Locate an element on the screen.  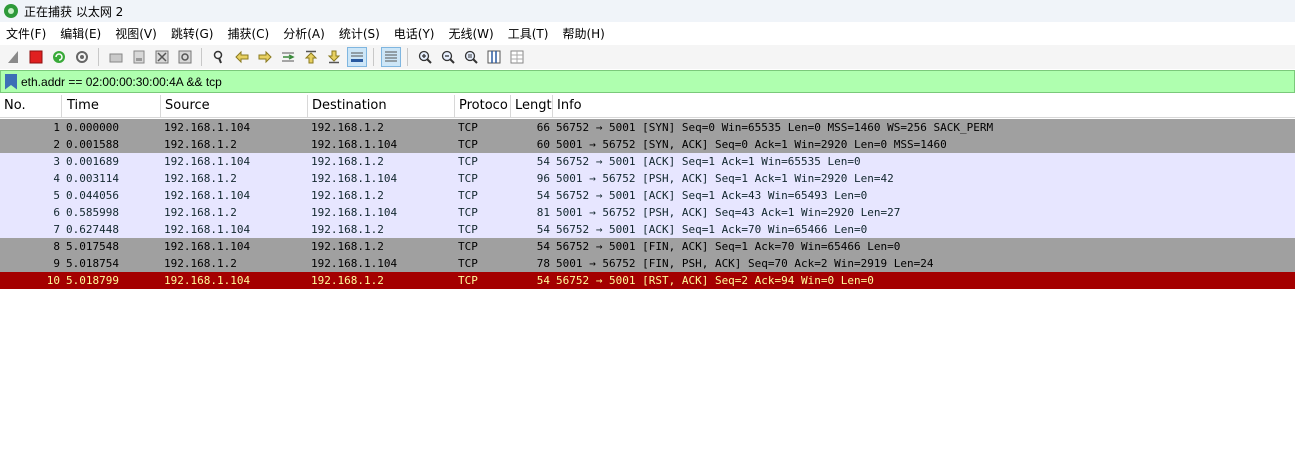
go-back-icon is located at coordinates (242, 57).